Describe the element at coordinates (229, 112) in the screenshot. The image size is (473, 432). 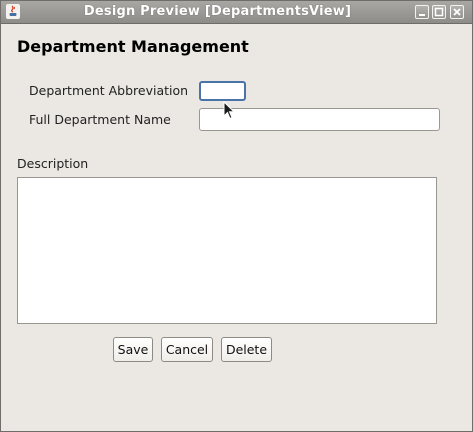
I see `mouse-pointer-icon` at that location.